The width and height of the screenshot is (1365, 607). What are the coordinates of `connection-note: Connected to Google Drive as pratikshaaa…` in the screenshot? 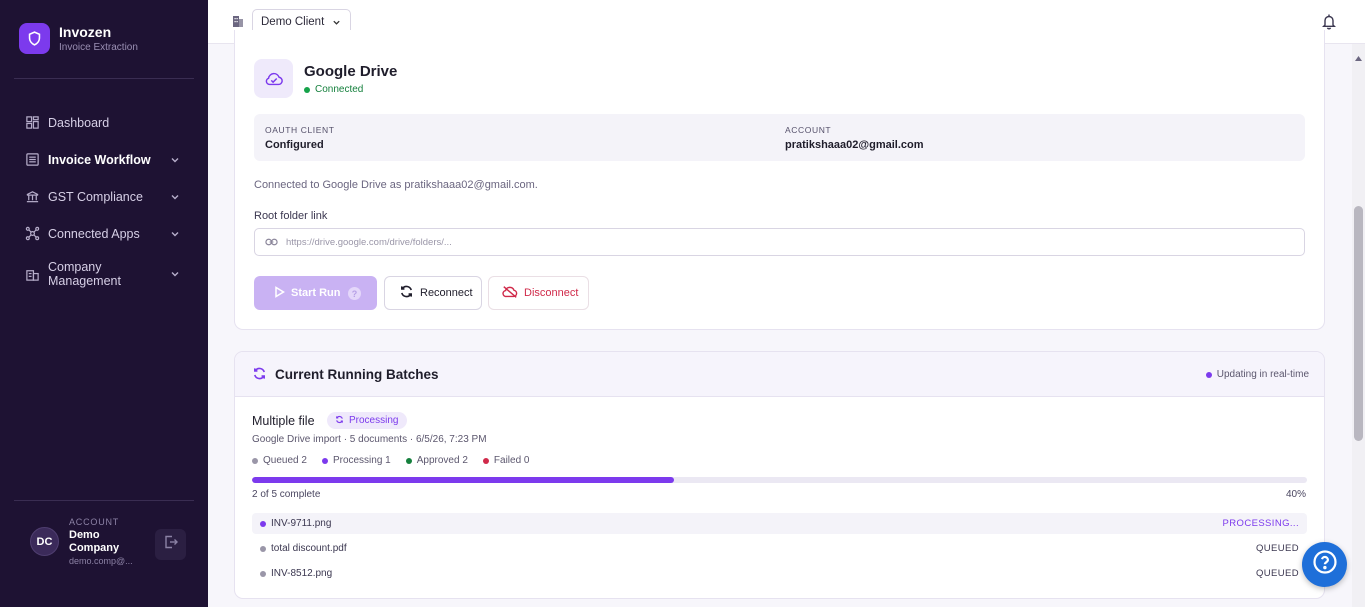 It's located at (396, 185).